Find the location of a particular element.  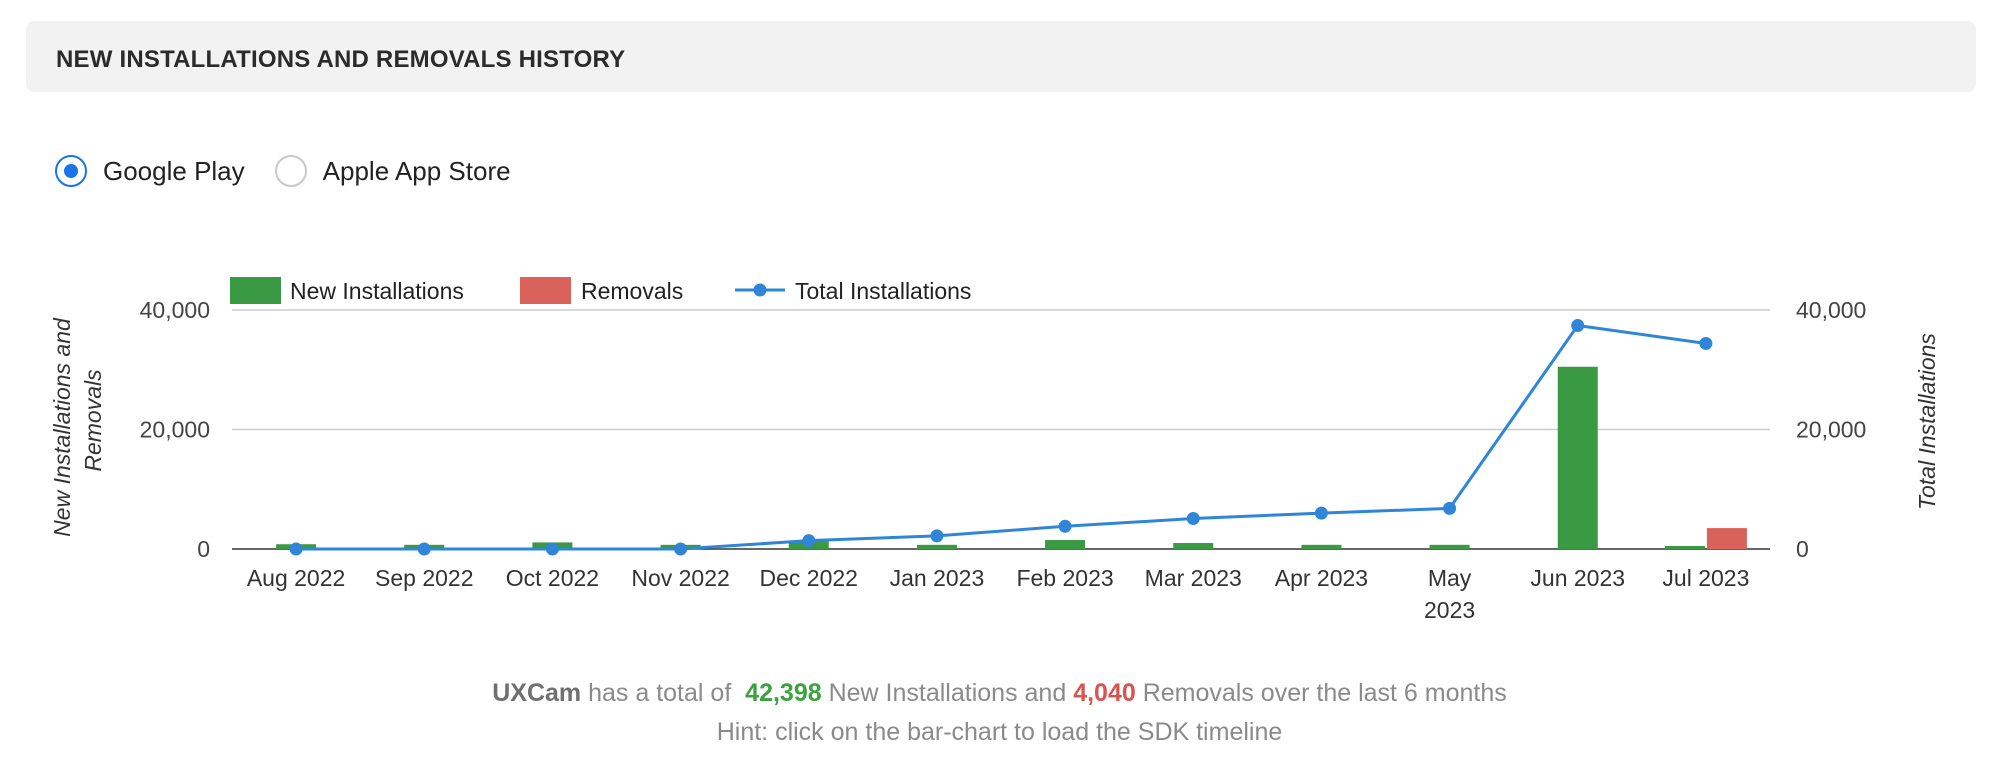

summary-text-before: has a total of is located at coordinates (660, 693).